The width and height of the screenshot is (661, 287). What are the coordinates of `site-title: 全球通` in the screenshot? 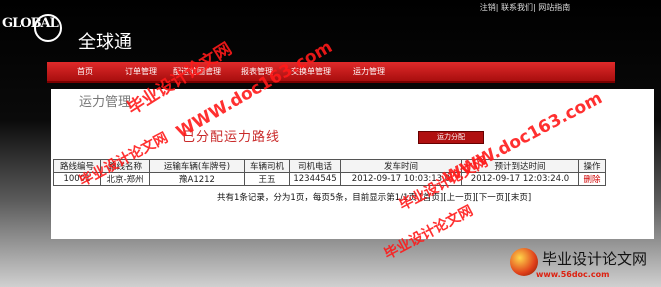 It's located at (105, 42).